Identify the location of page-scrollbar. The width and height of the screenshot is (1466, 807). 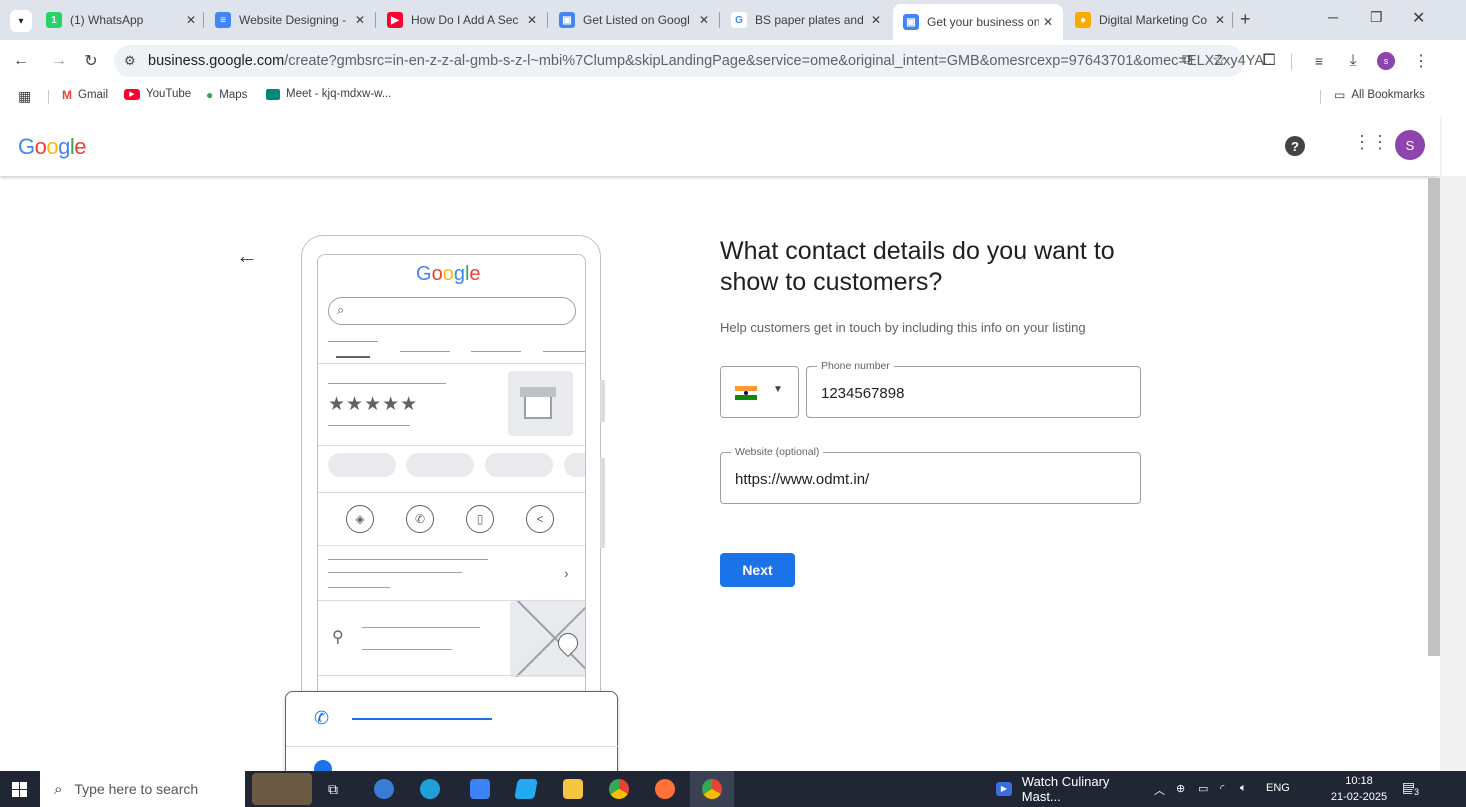
(1453, 473).